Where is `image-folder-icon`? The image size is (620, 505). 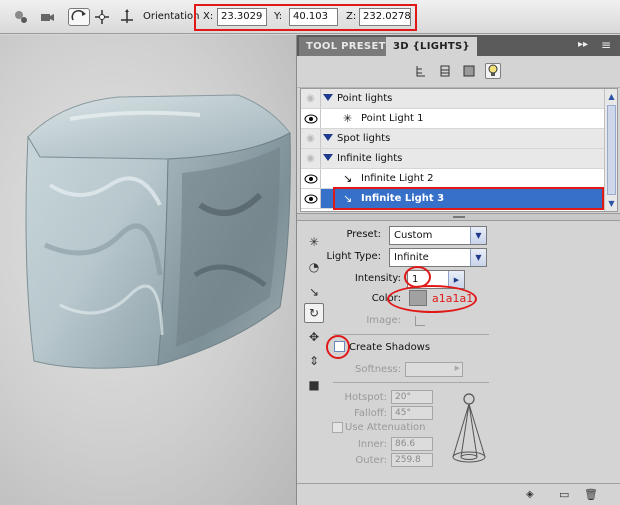
image-folder-icon is located at coordinates (420, 321).